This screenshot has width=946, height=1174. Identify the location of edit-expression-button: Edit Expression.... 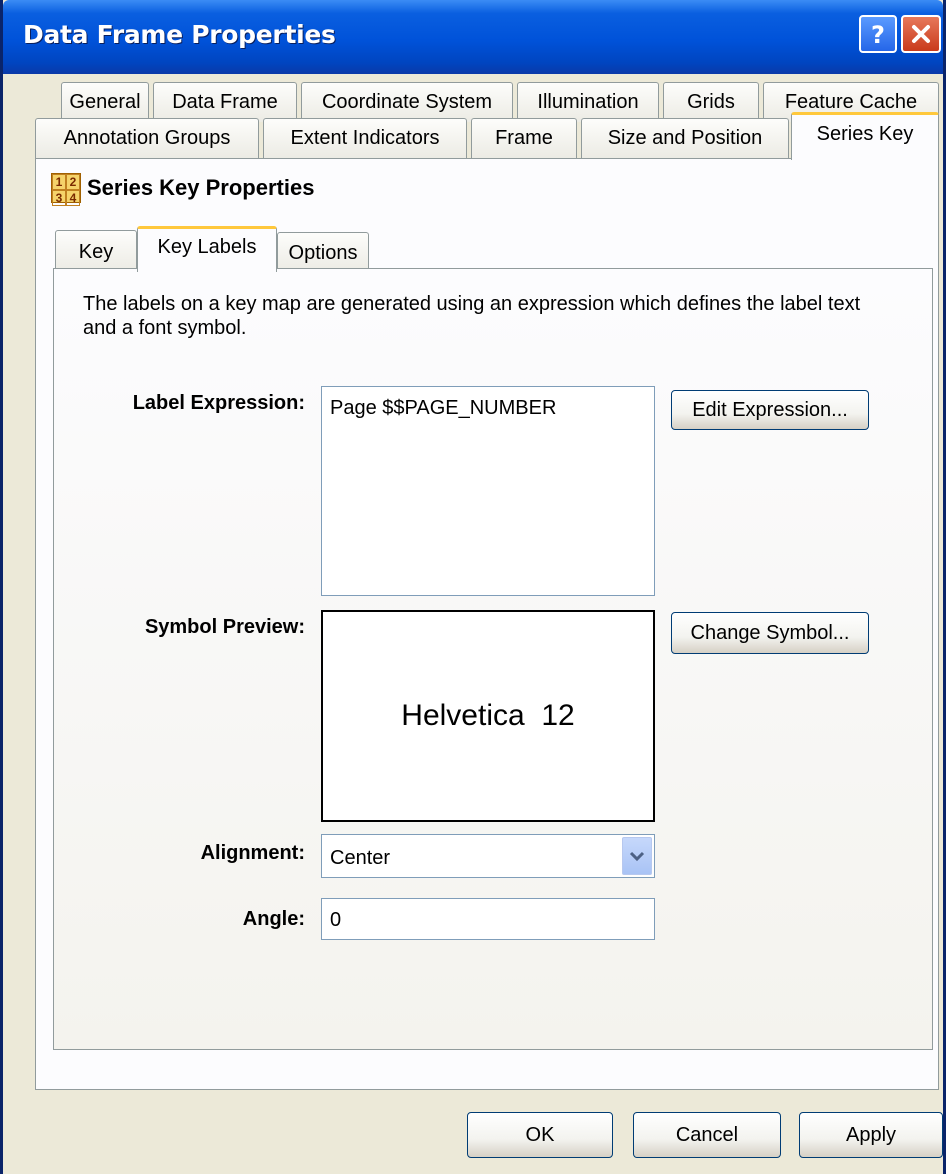
(770, 410).